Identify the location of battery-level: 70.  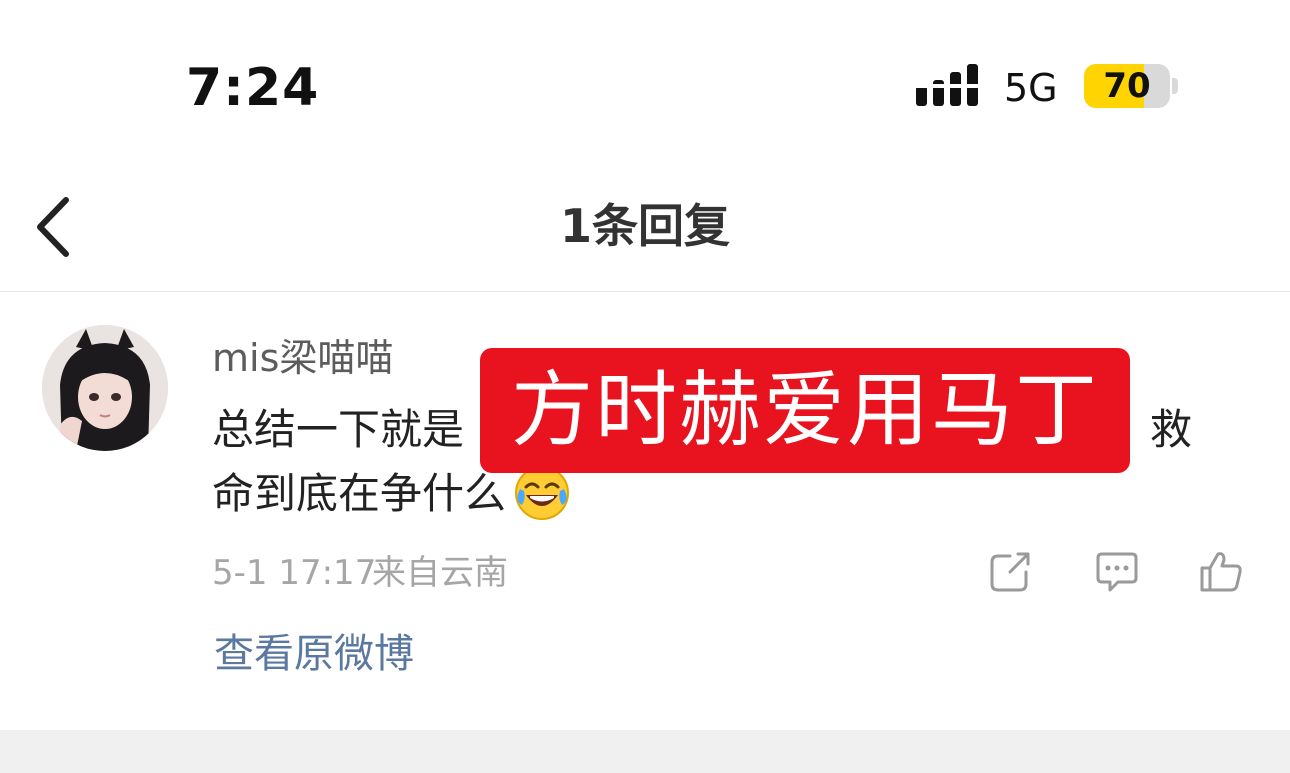
(1127, 86).